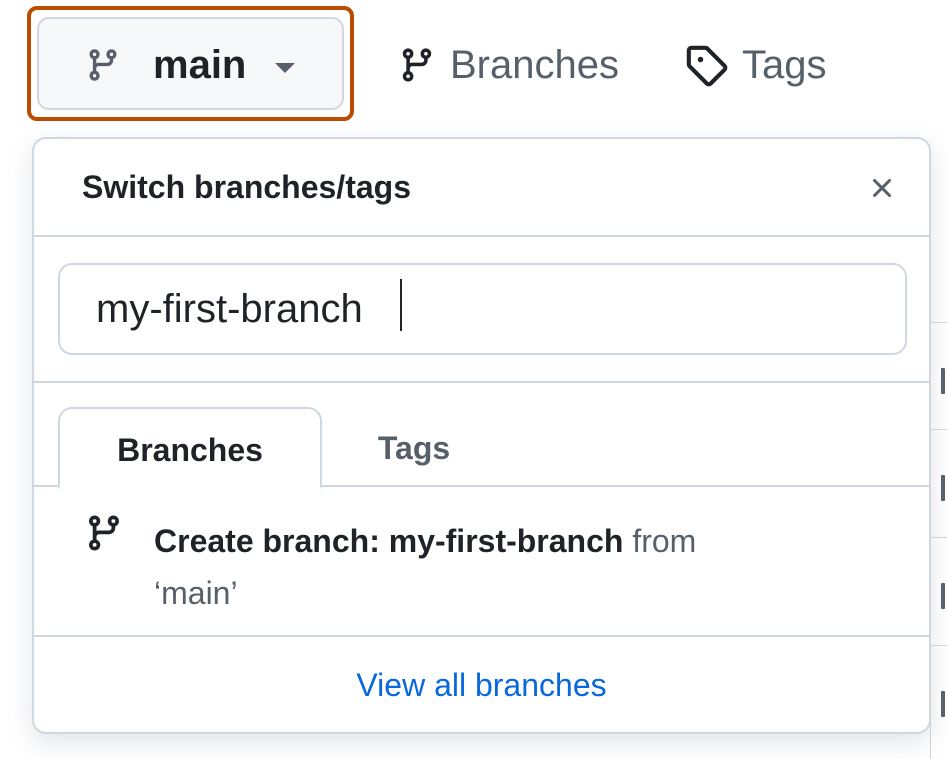 The width and height of the screenshot is (947, 759). What do you see at coordinates (506, 541) in the screenshot?
I see `new-branch-name: my-first-branch` at bounding box center [506, 541].